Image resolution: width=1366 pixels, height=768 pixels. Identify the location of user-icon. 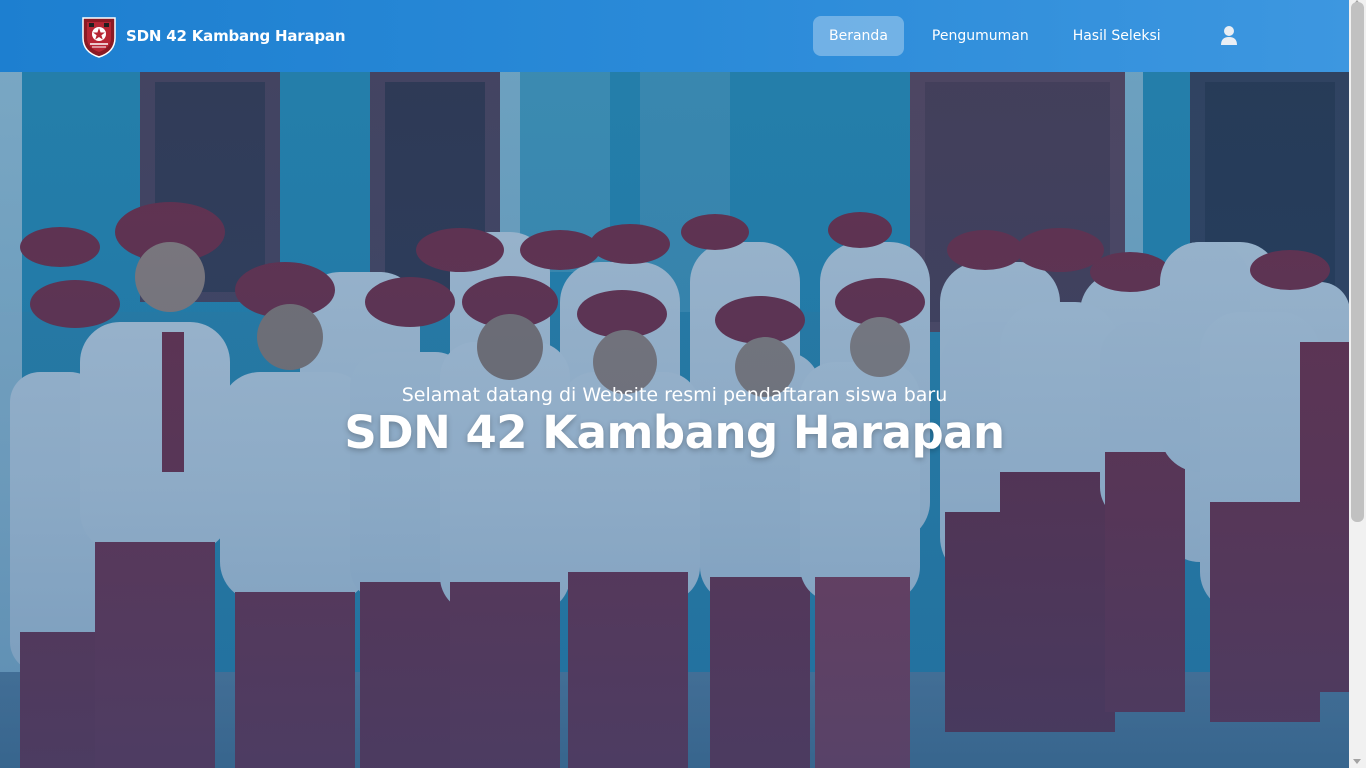
(1229, 35).